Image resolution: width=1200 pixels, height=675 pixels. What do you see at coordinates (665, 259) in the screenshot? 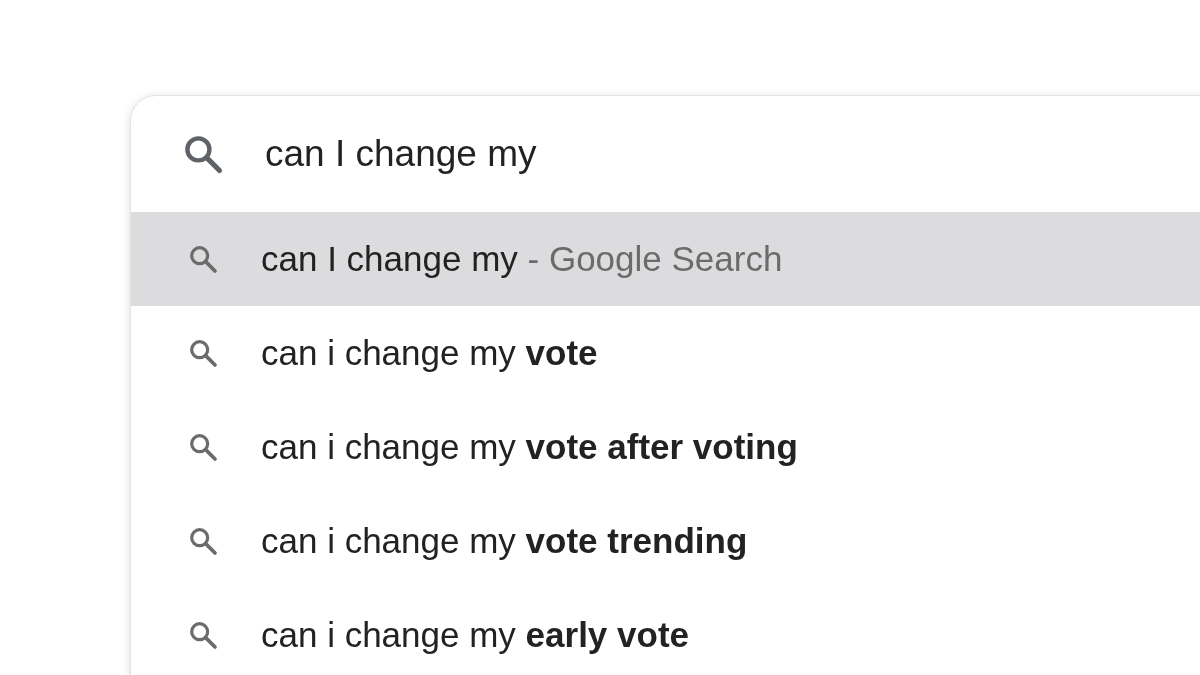
I see `suggestion-item: can I change my - Google Search` at bounding box center [665, 259].